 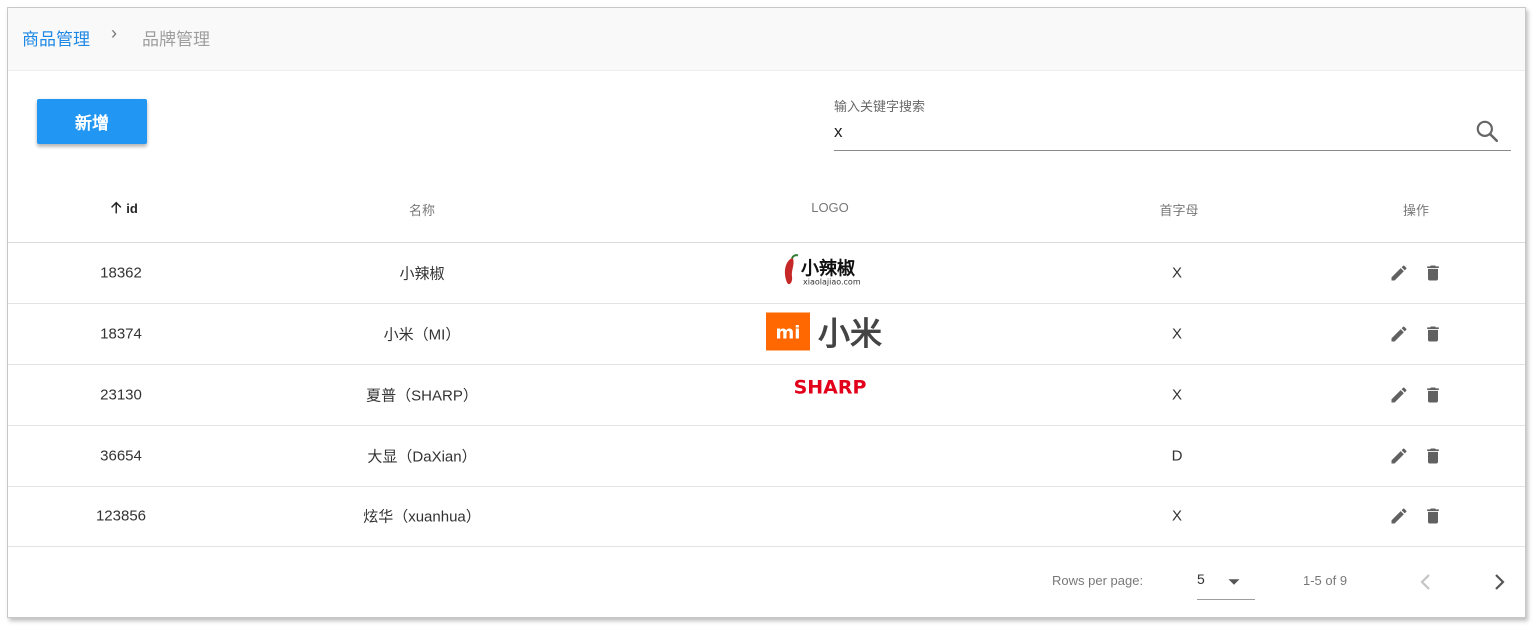 I want to click on sharp-logo: SHARP, so click(x=830, y=390).